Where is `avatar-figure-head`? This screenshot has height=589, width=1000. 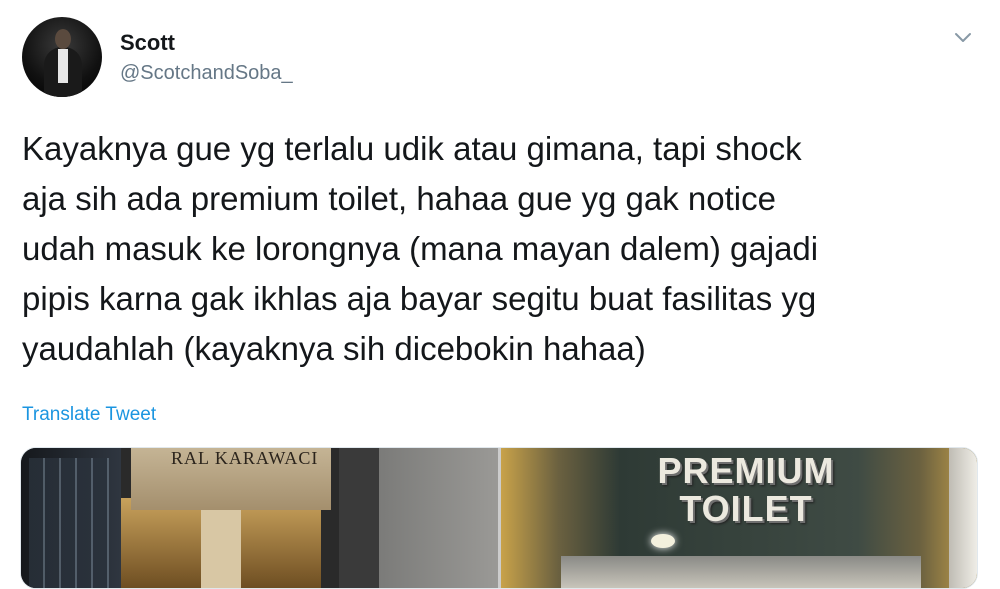
avatar-figure-head is located at coordinates (63, 39).